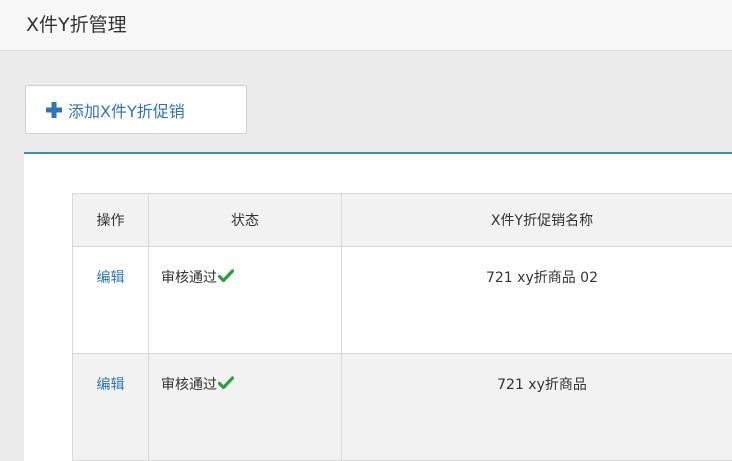  What do you see at coordinates (245, 220) in the screenshot?
I see `column-header-status: 状态` at bounding box center [245, 220].